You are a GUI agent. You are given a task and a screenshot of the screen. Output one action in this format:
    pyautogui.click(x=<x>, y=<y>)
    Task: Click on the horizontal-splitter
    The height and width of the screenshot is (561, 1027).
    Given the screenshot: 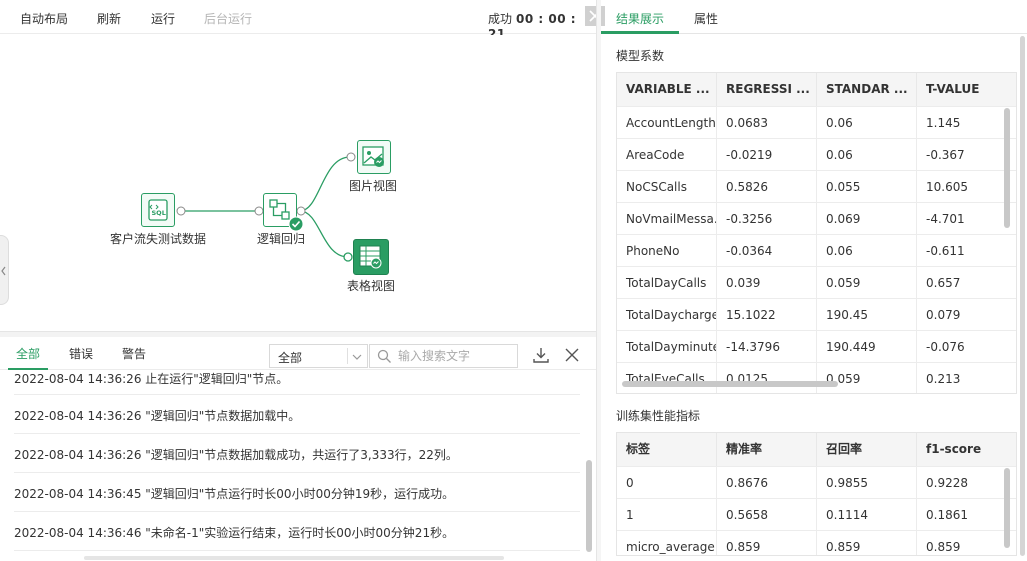 What is the action you would take?
    pyautogui.click(x=298, y=334)
    